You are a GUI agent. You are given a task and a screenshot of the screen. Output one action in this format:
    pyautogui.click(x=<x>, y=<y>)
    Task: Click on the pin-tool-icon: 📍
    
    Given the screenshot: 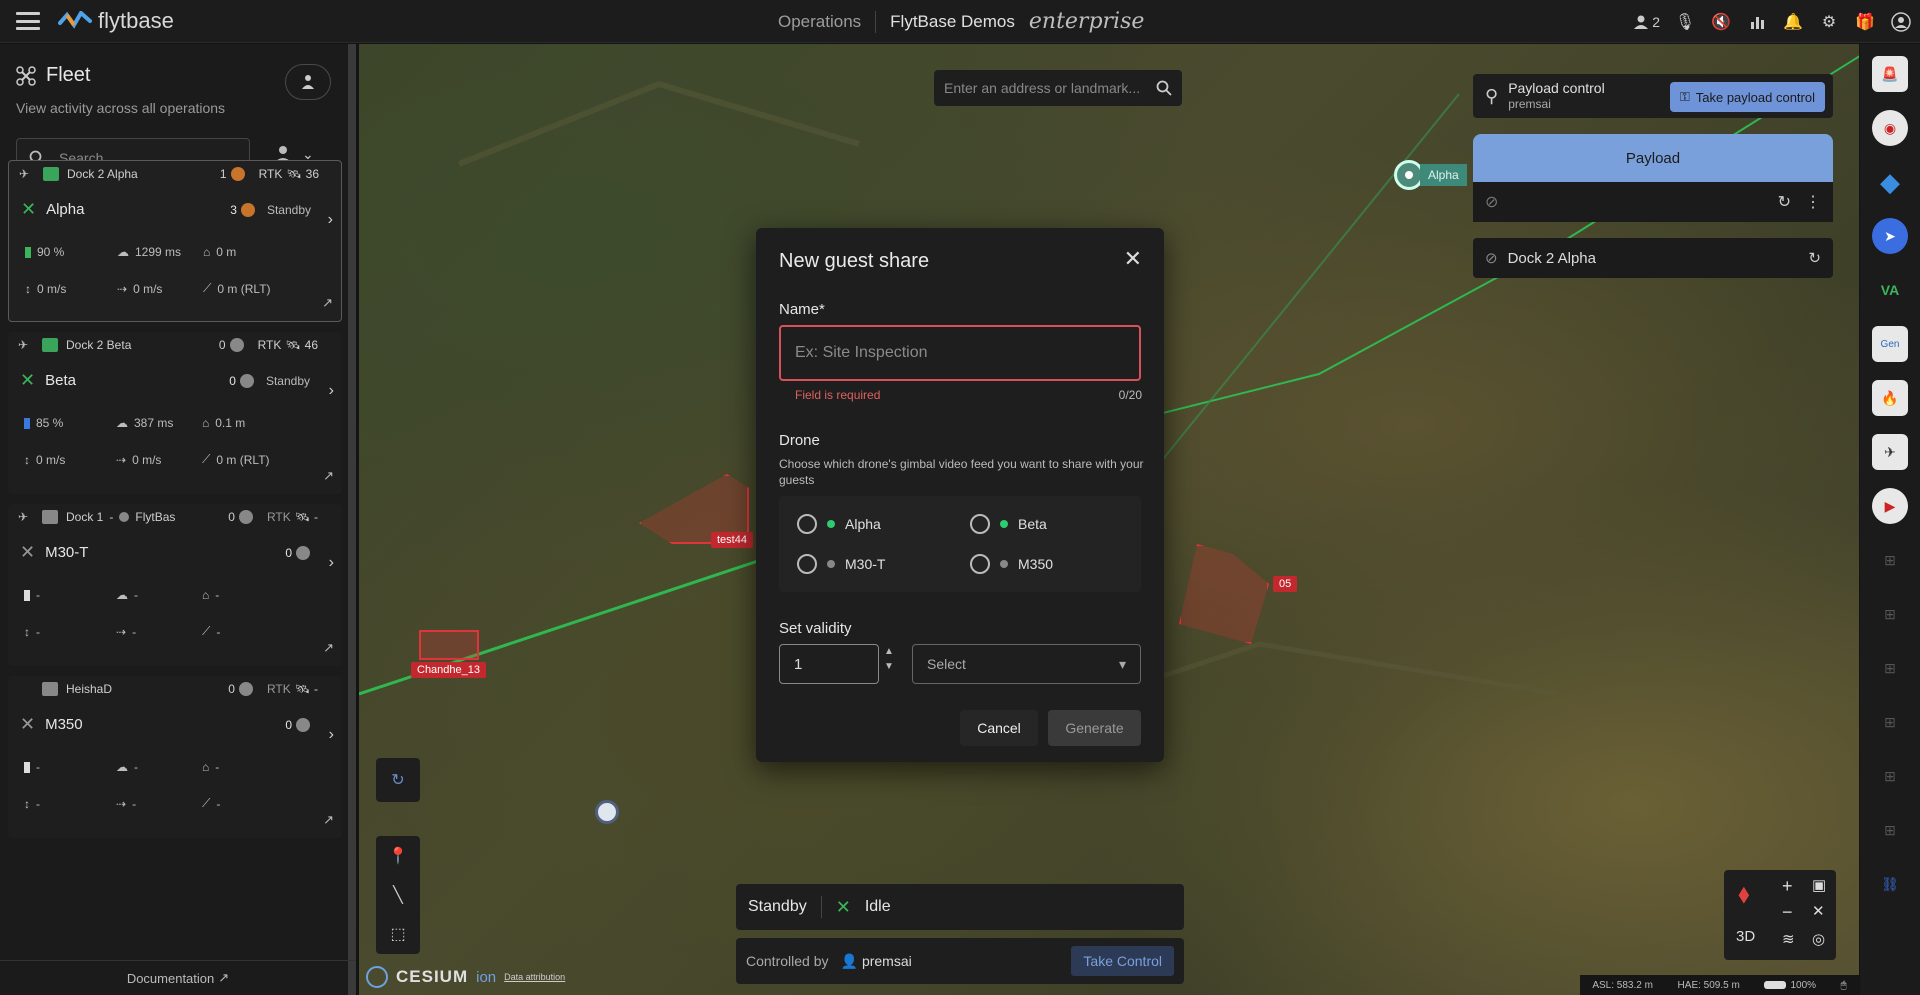 What is the action you would take?
    pyautogui.click(x=398, y=856)
    